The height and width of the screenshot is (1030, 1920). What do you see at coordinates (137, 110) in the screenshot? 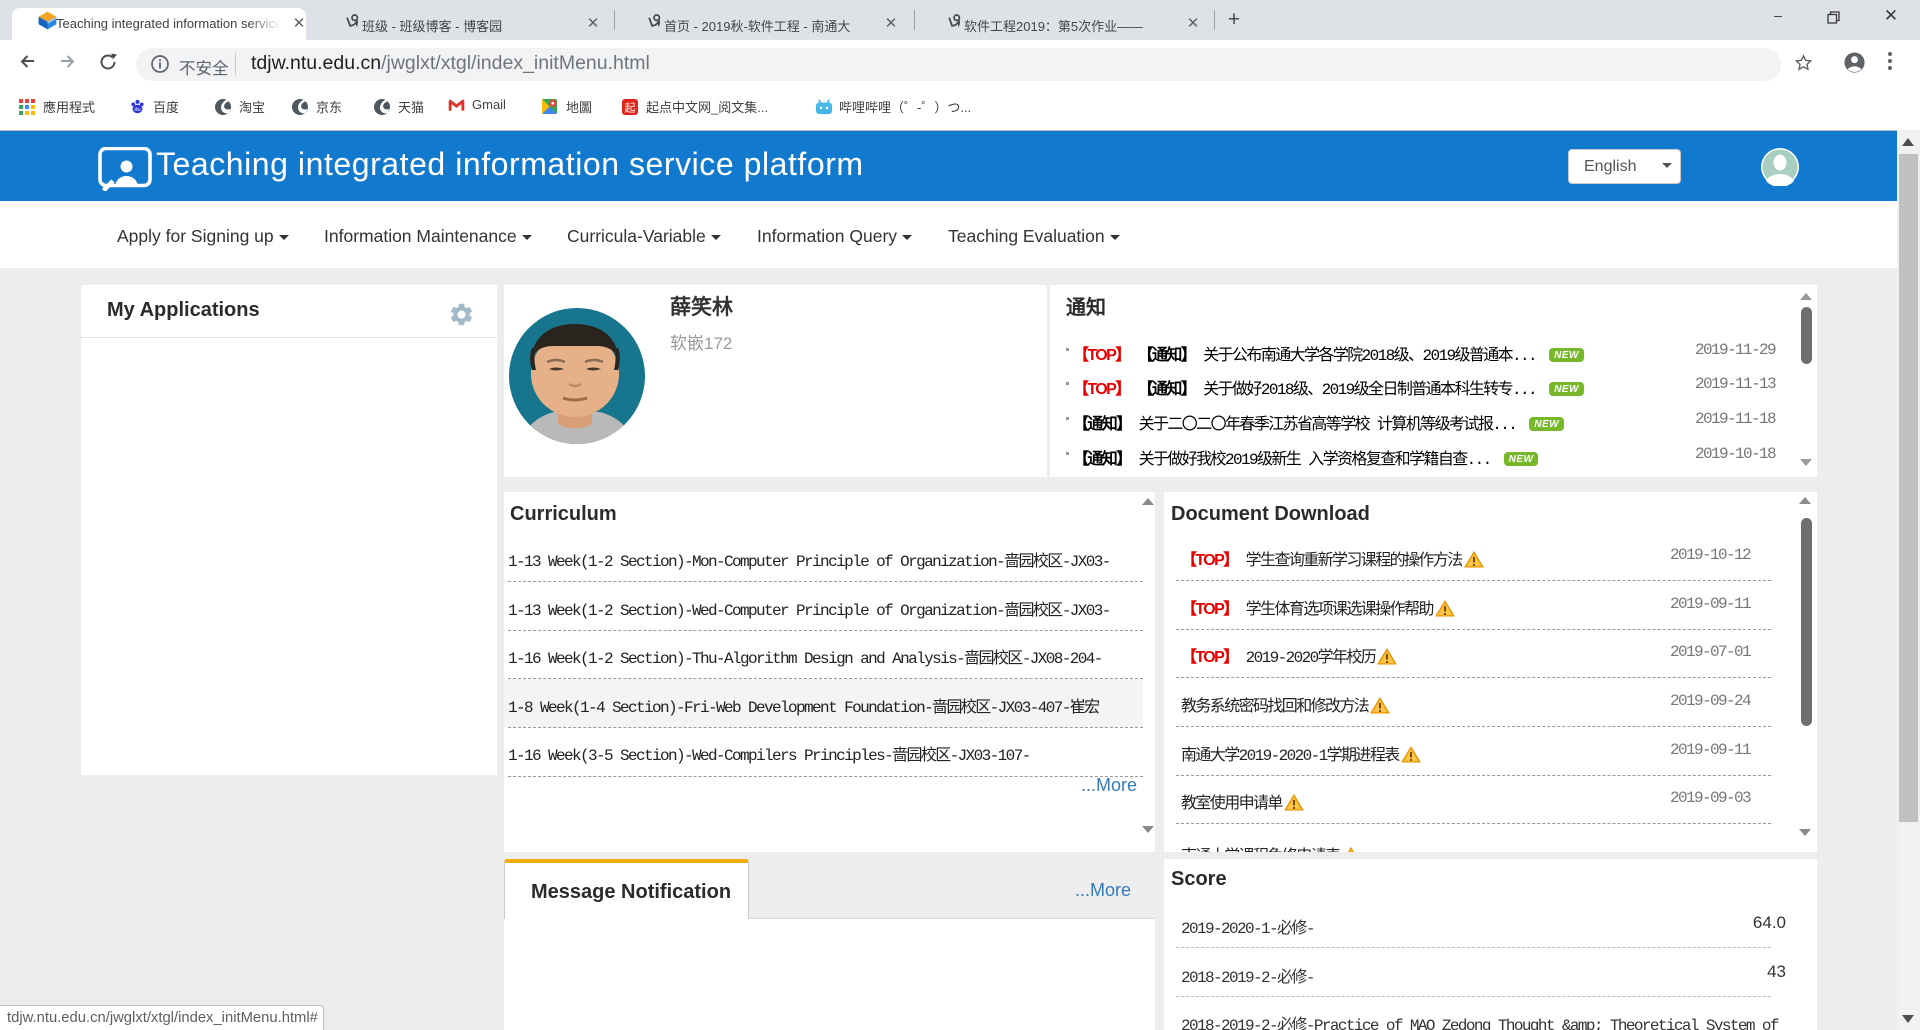
I see `svg-text: du` at bounding box center [137, 110].